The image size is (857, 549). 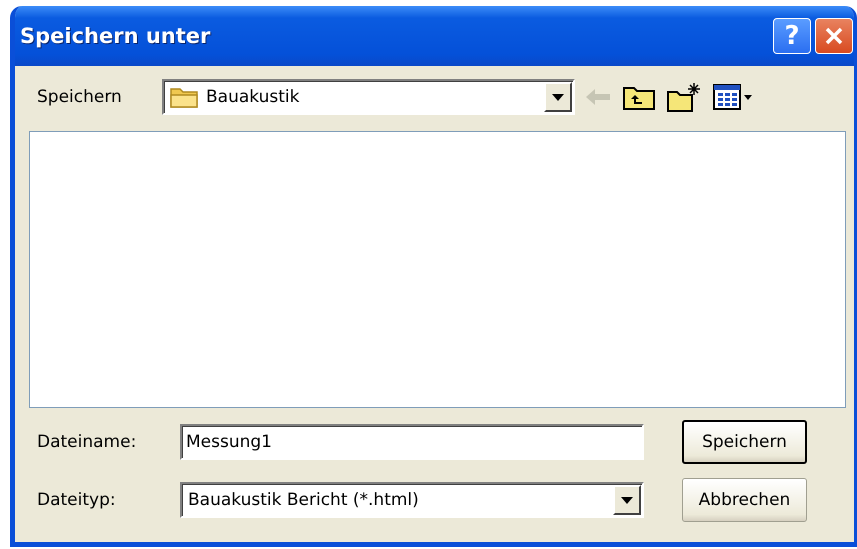 I want to click on folder-up-icon, so click(x=639, y=97).